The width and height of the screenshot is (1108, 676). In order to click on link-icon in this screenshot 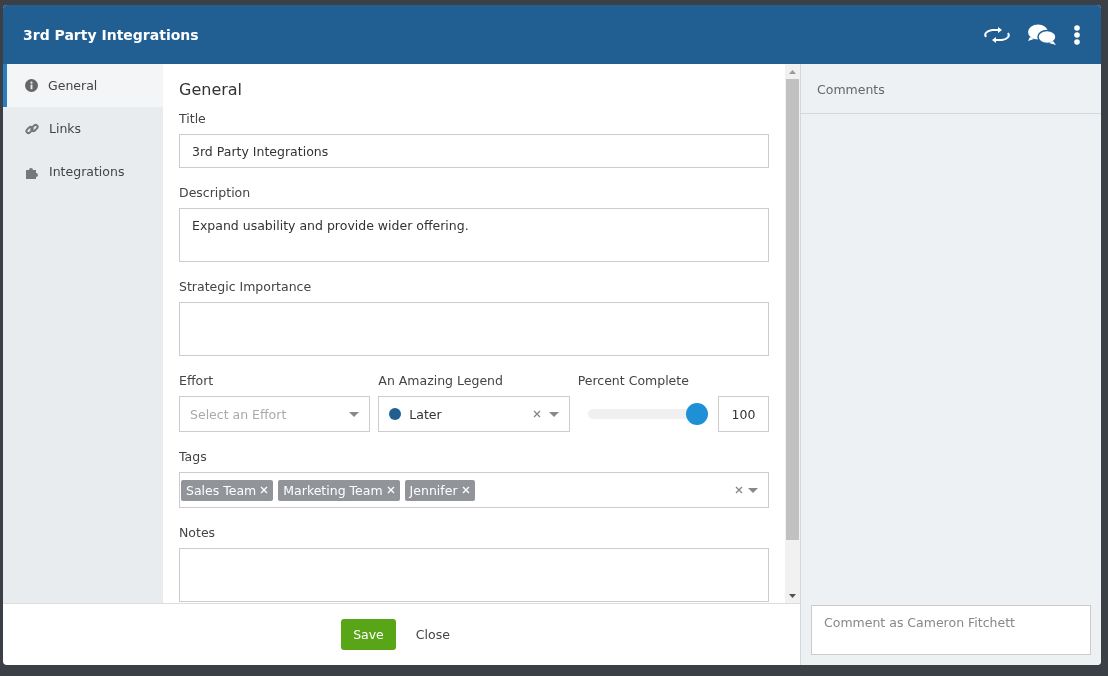, I will do `click(32, 128)`.